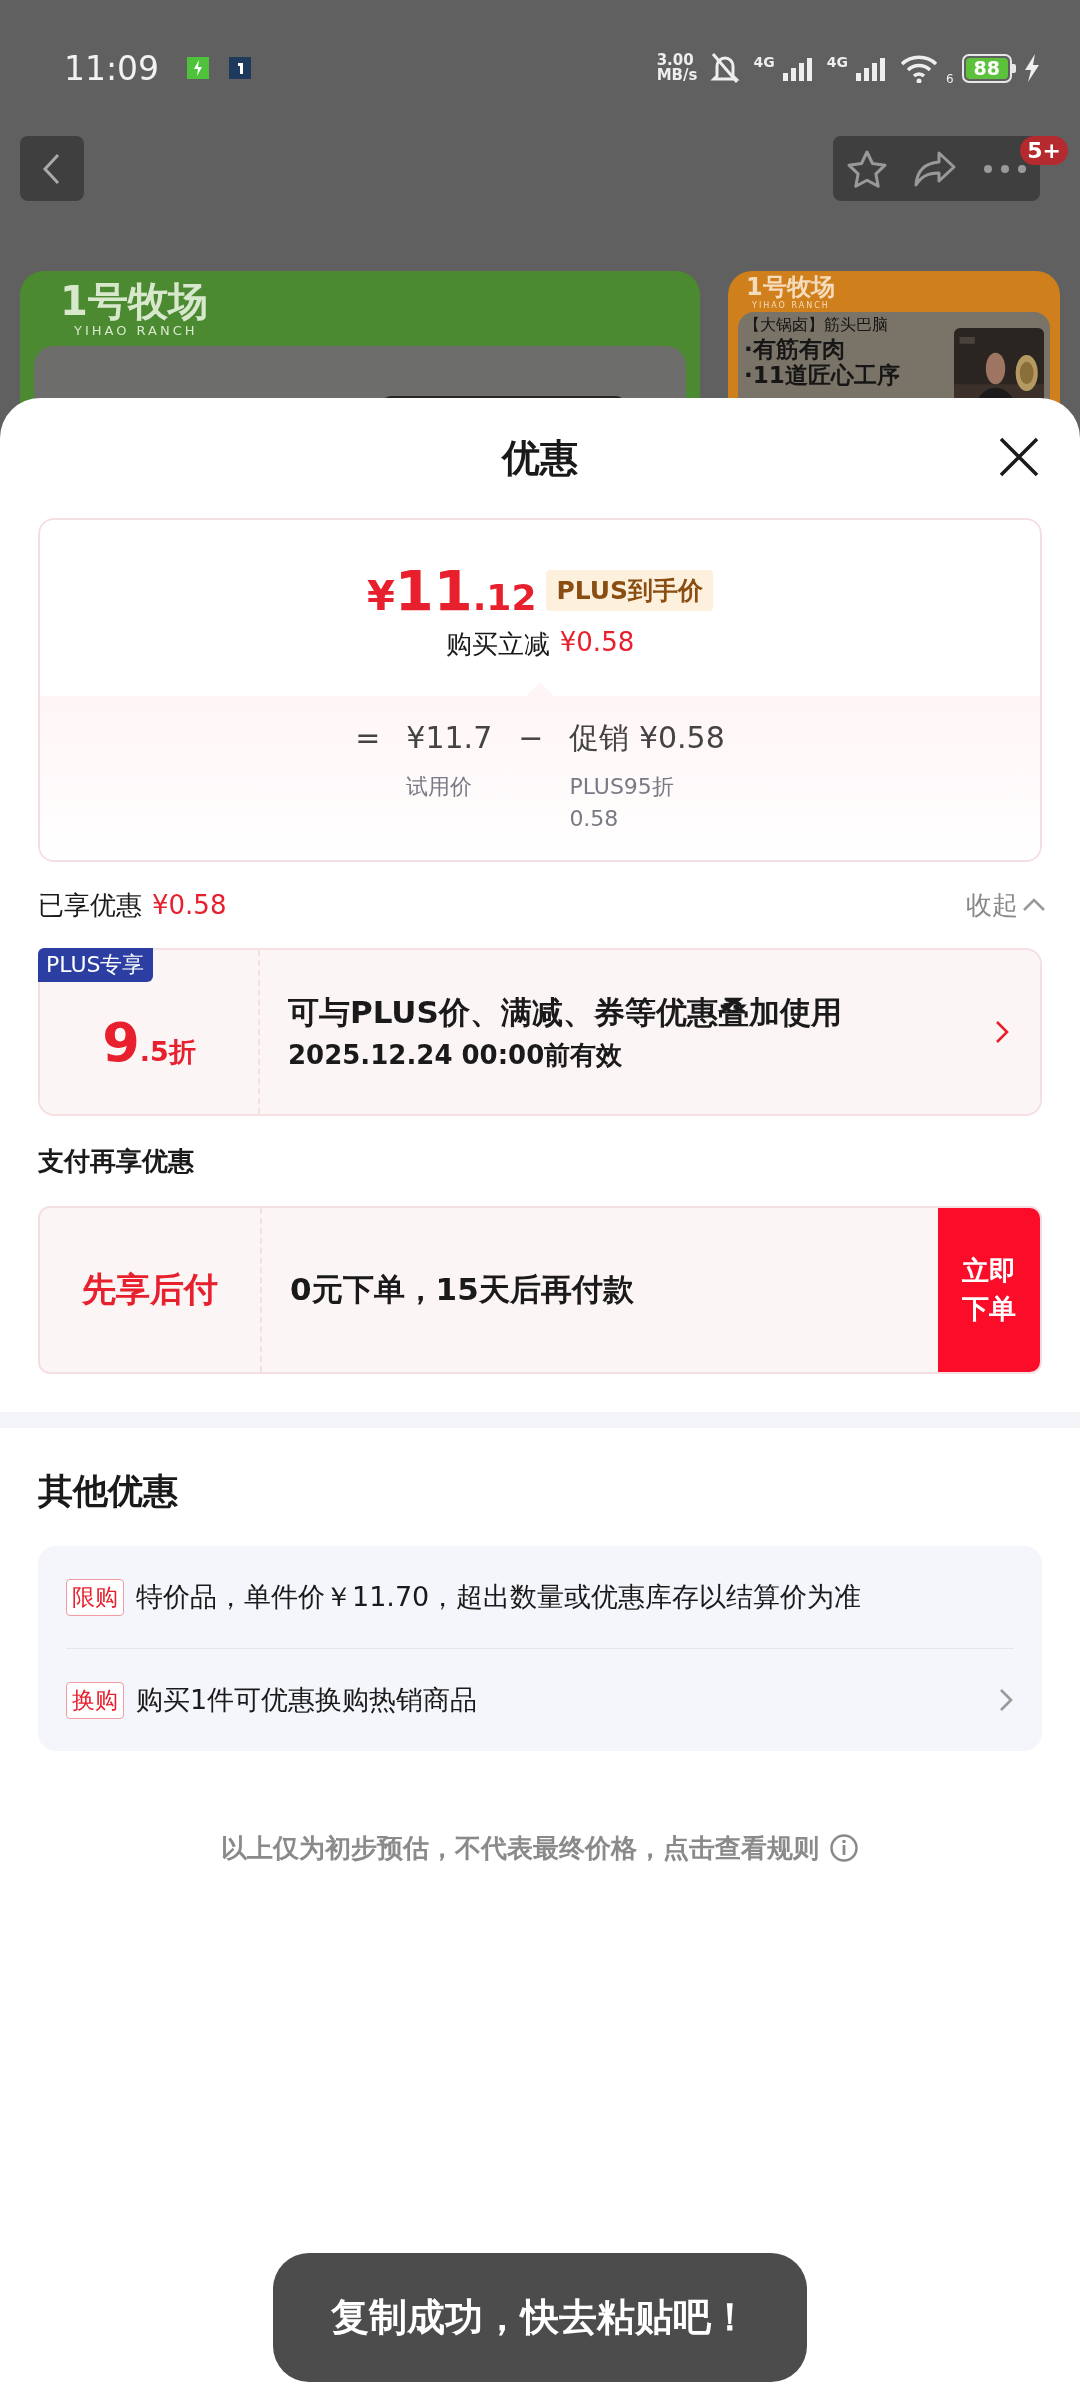 The width and height of the screenshot is (1080, 2400). I want to click on notification-badge: 5+, so click(1044, 150).